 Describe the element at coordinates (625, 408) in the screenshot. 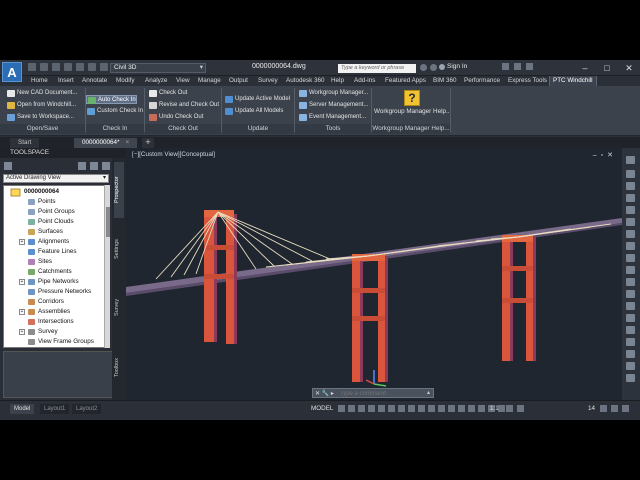

I see `menu-icon` at that location.